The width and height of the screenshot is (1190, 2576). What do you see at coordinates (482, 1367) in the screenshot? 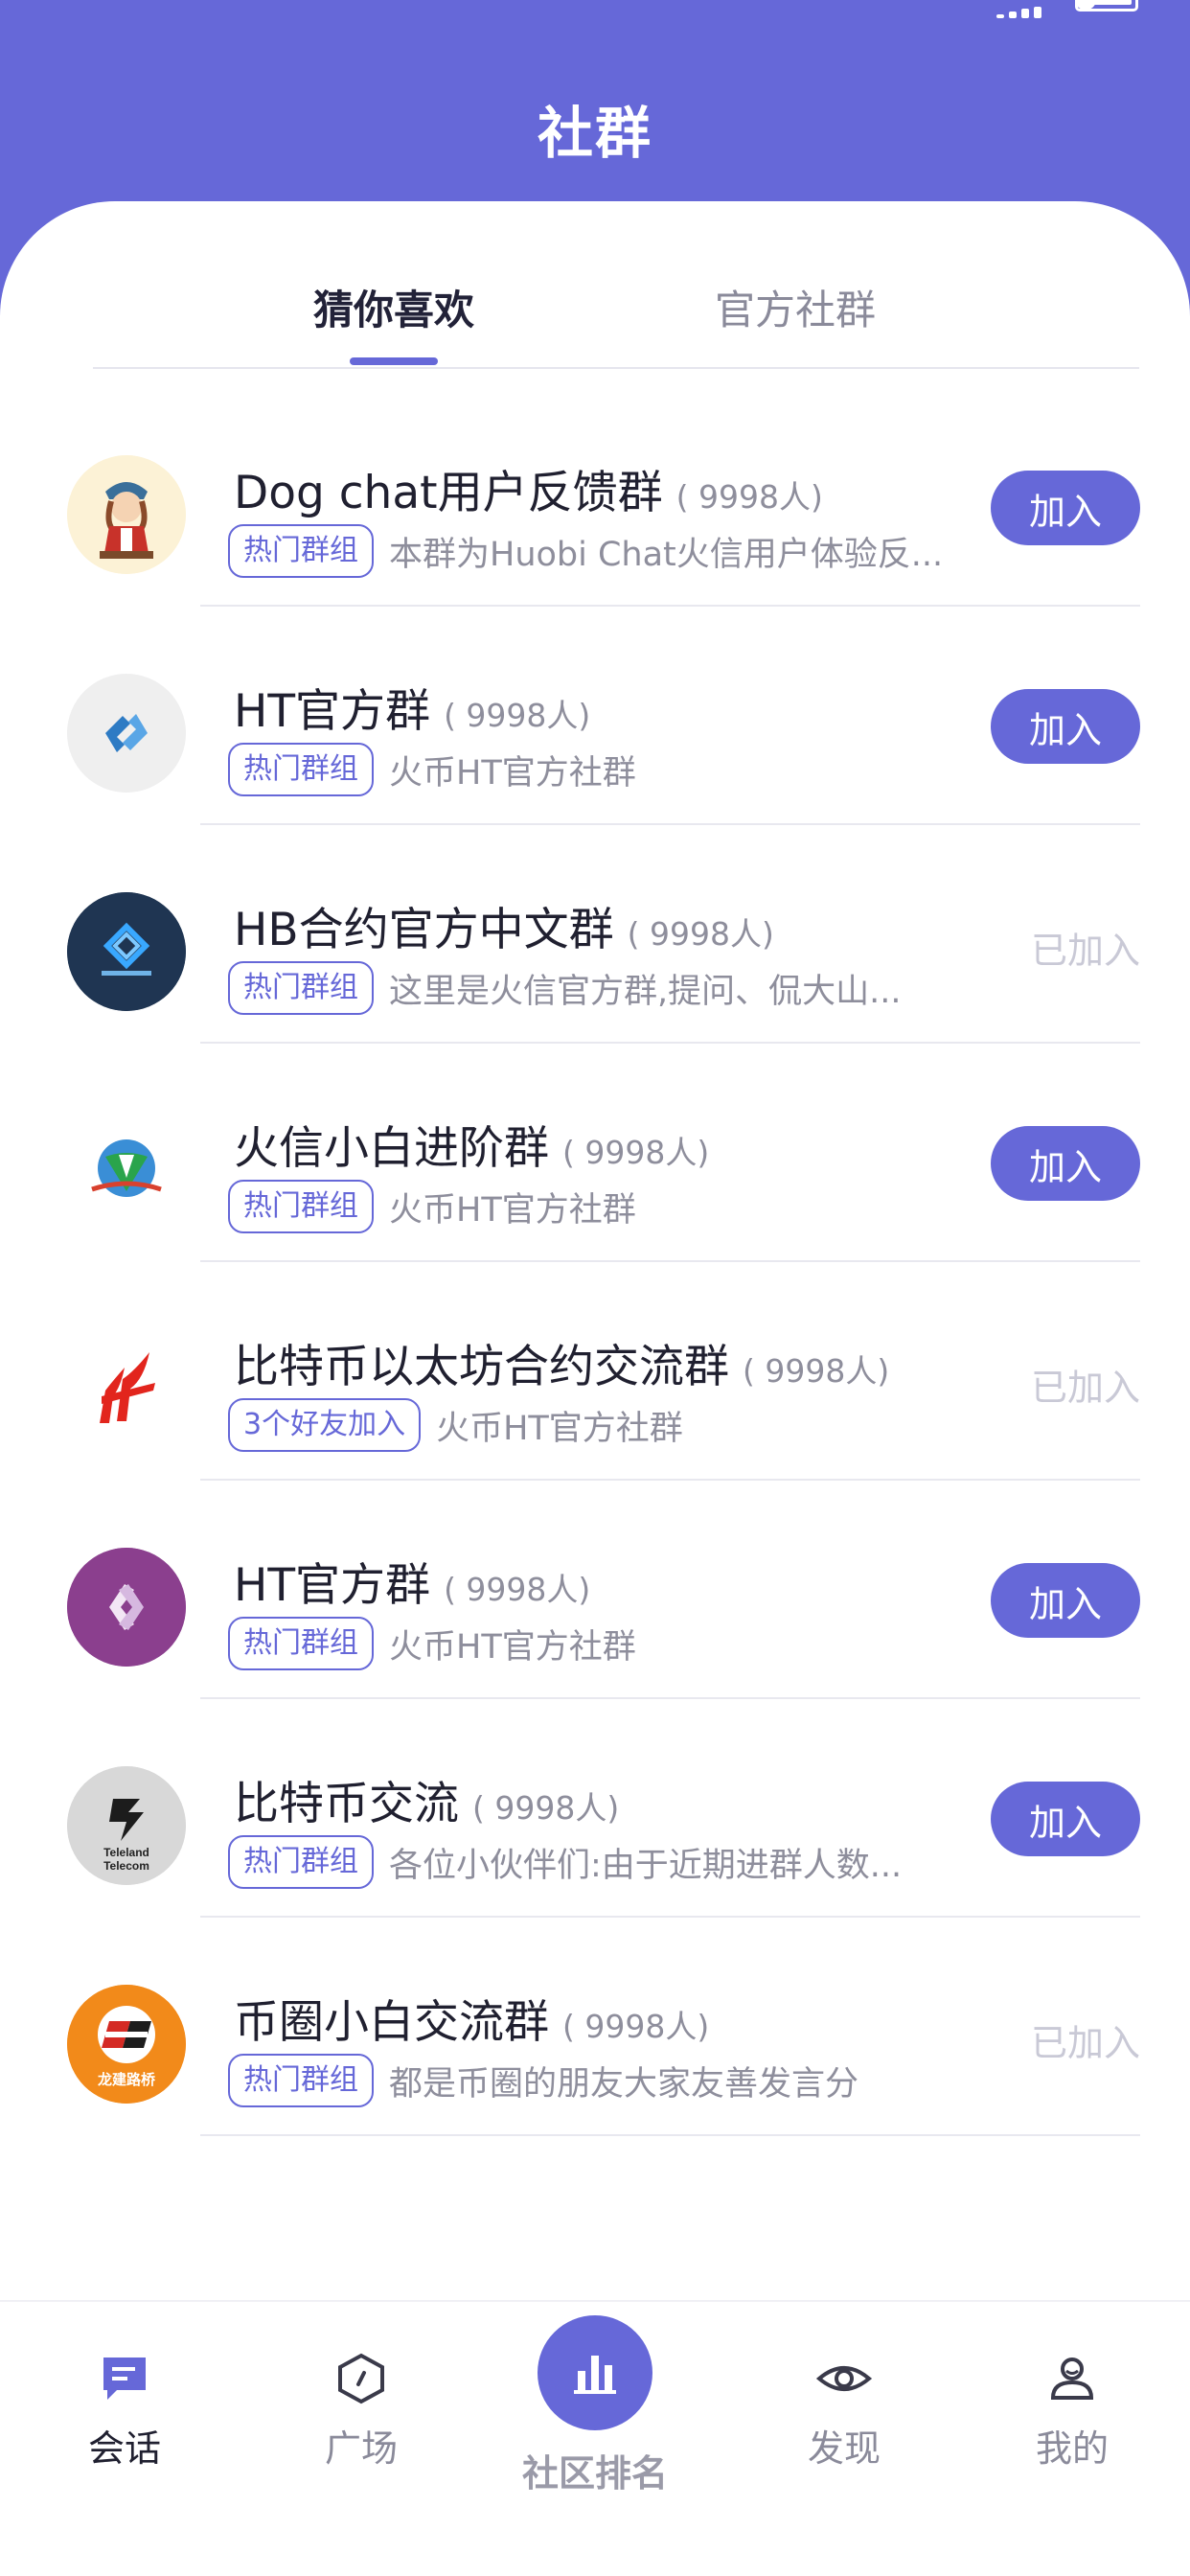
I see `group-name: 比特币以太坊合约交流群` at bounding box center [482, 1367].